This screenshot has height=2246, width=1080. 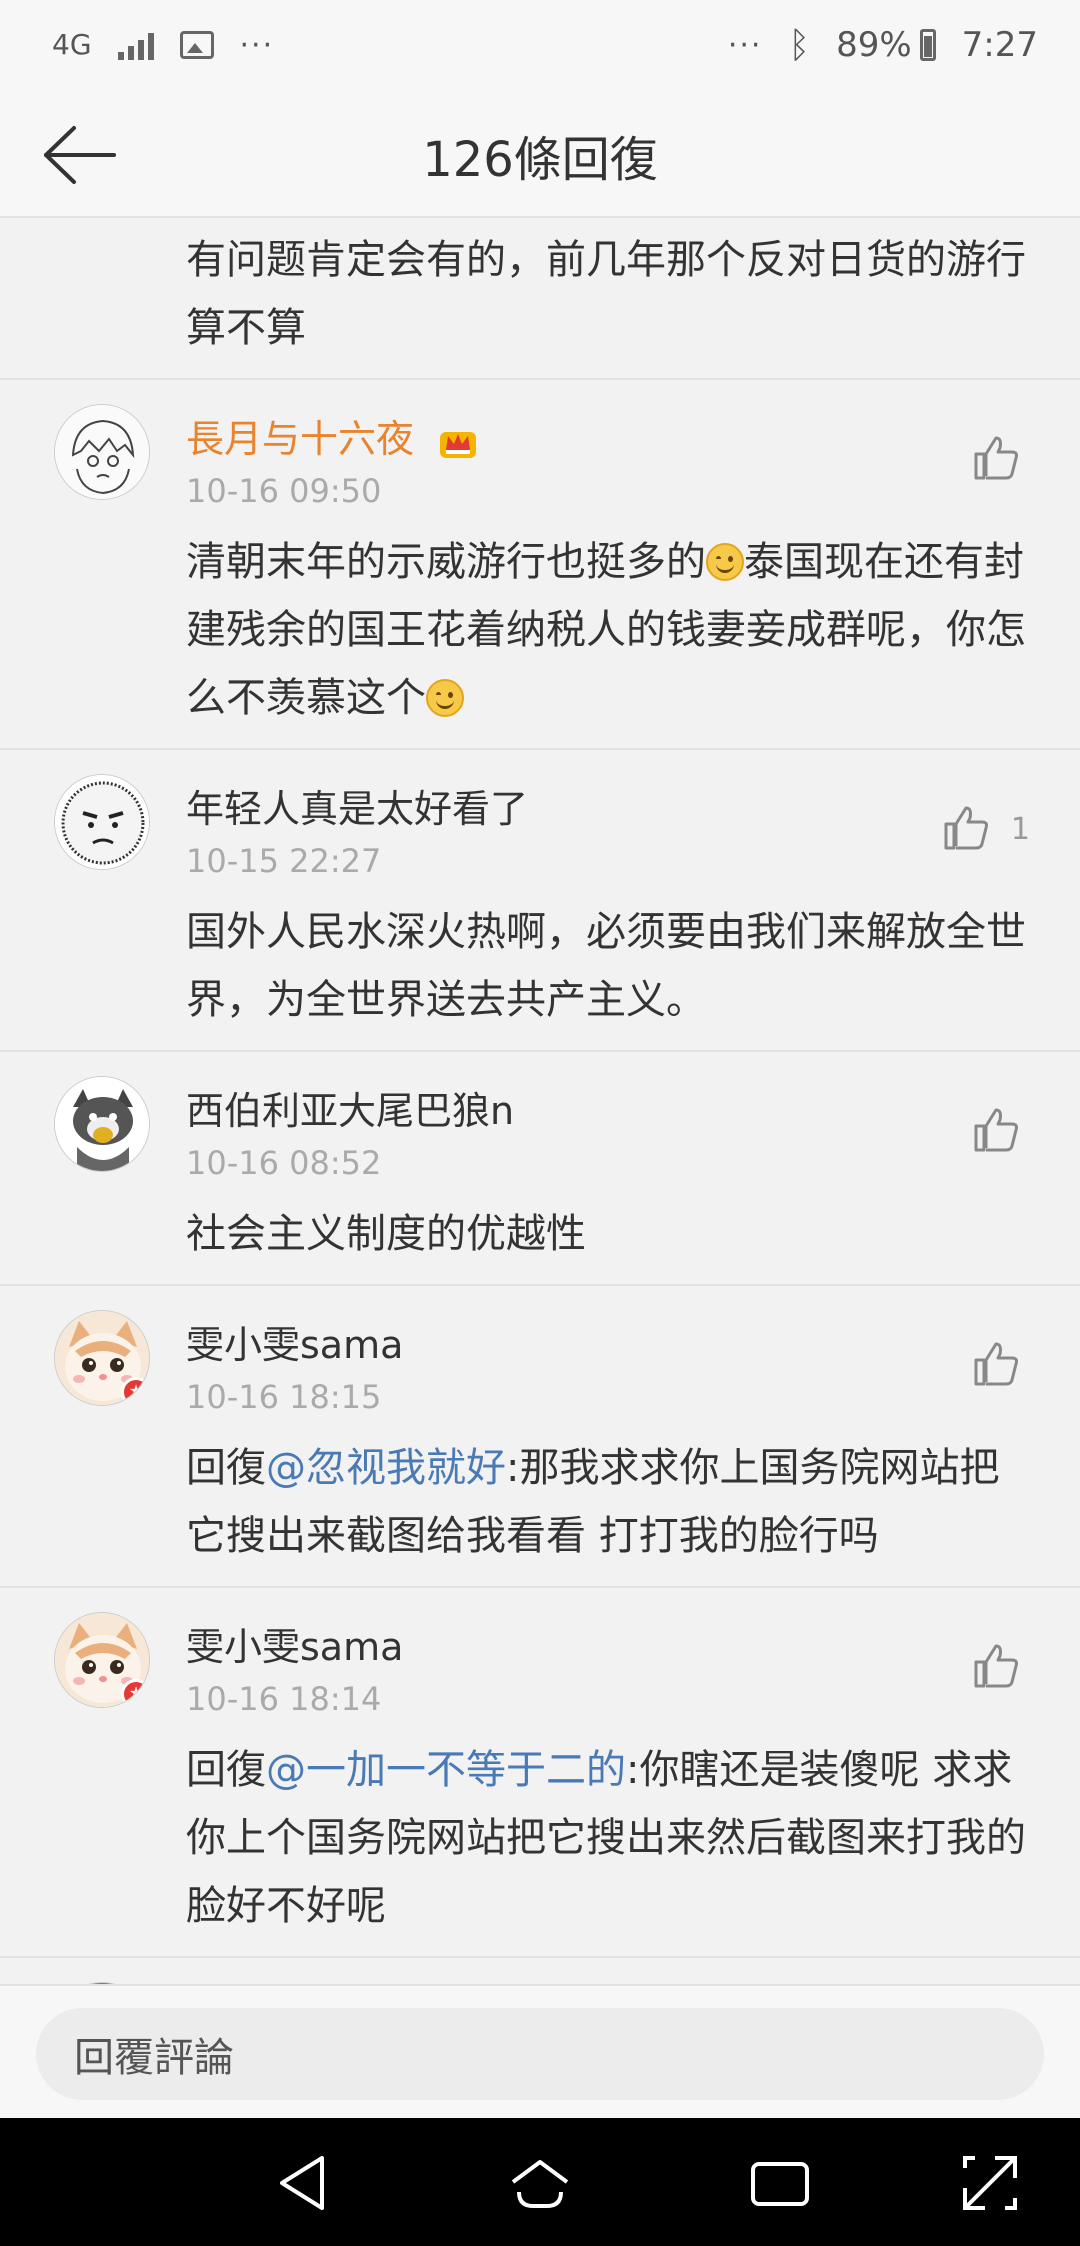 I want to click on username: 長月与十六夜, so click(x=331, y=435).